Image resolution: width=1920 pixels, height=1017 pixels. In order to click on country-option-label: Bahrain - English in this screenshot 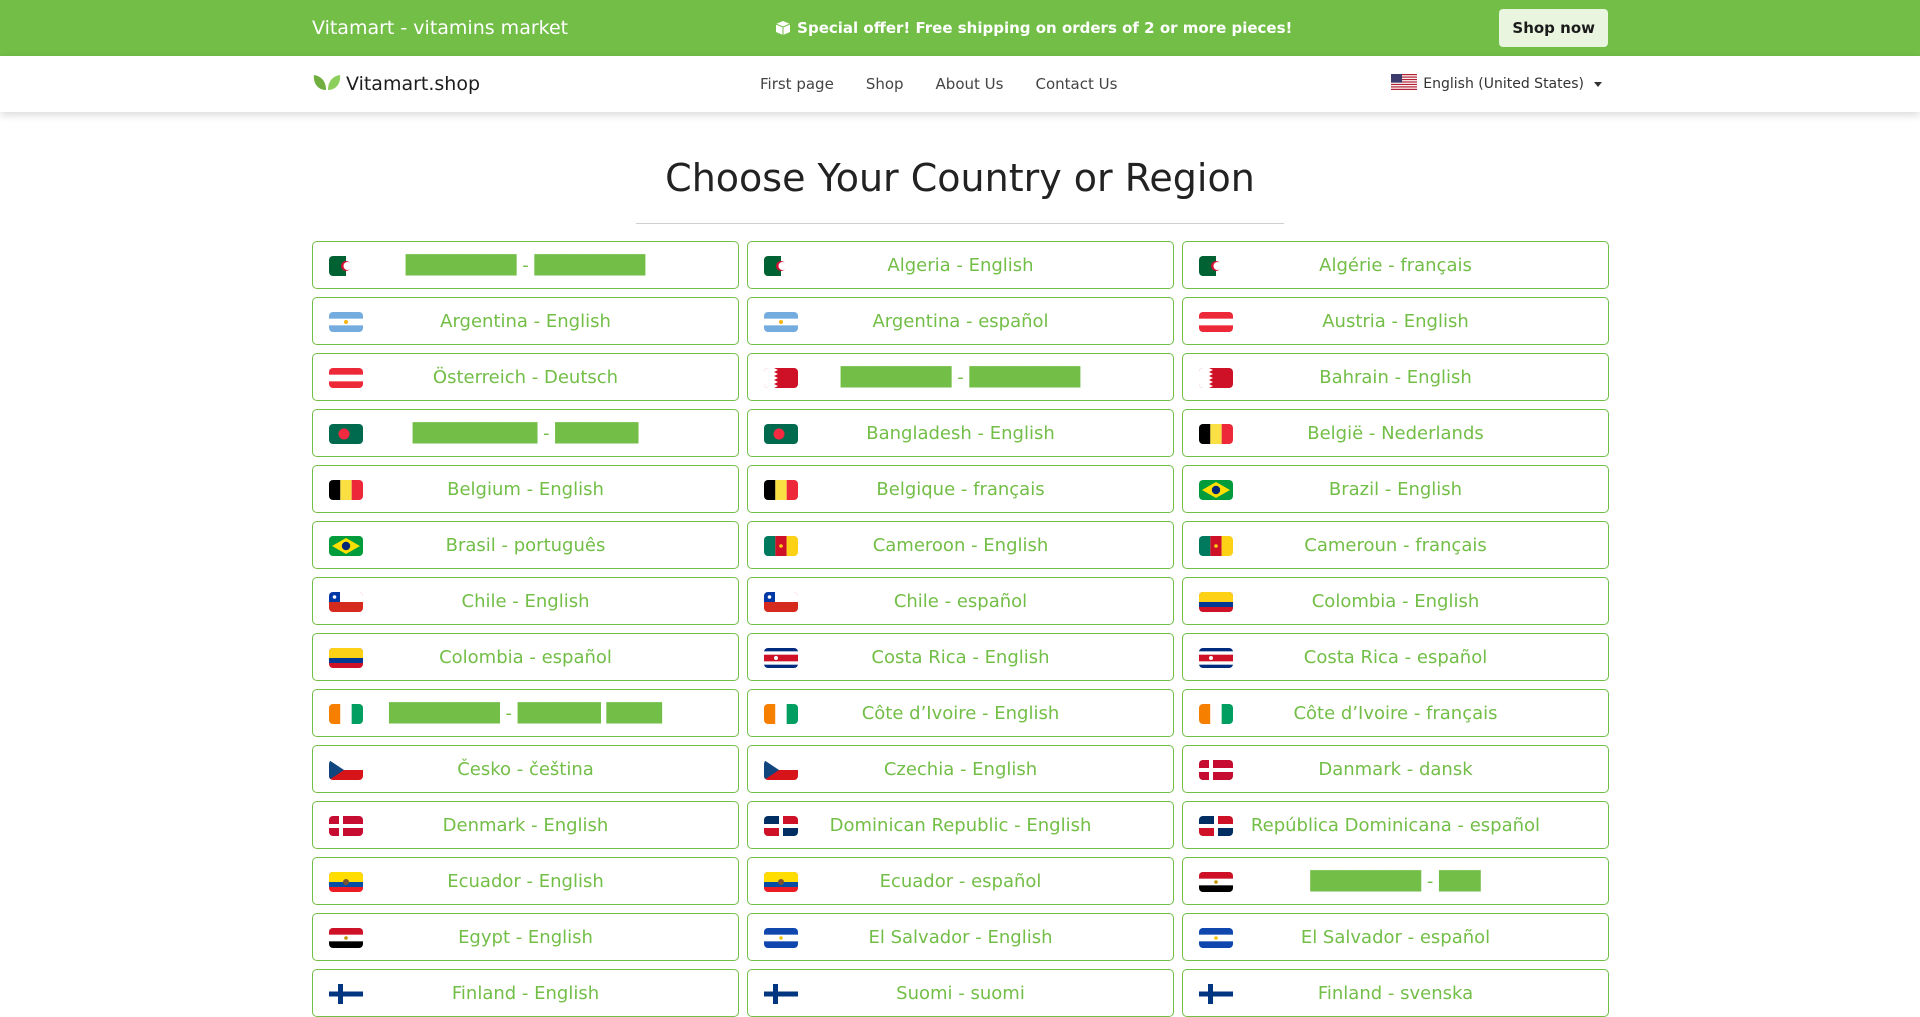, I will do `click(1395, 377)`.